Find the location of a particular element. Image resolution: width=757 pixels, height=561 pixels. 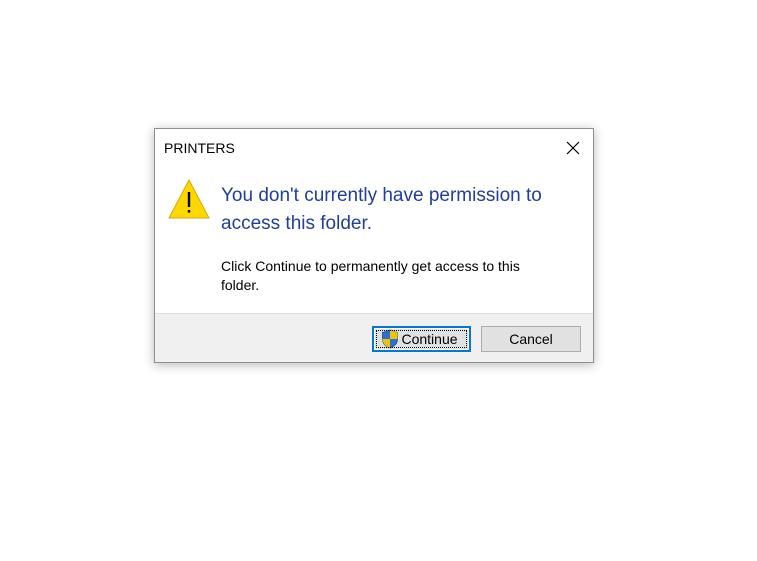

dialog-titlebar: PRINTERS is located at coordinates (374, 148).